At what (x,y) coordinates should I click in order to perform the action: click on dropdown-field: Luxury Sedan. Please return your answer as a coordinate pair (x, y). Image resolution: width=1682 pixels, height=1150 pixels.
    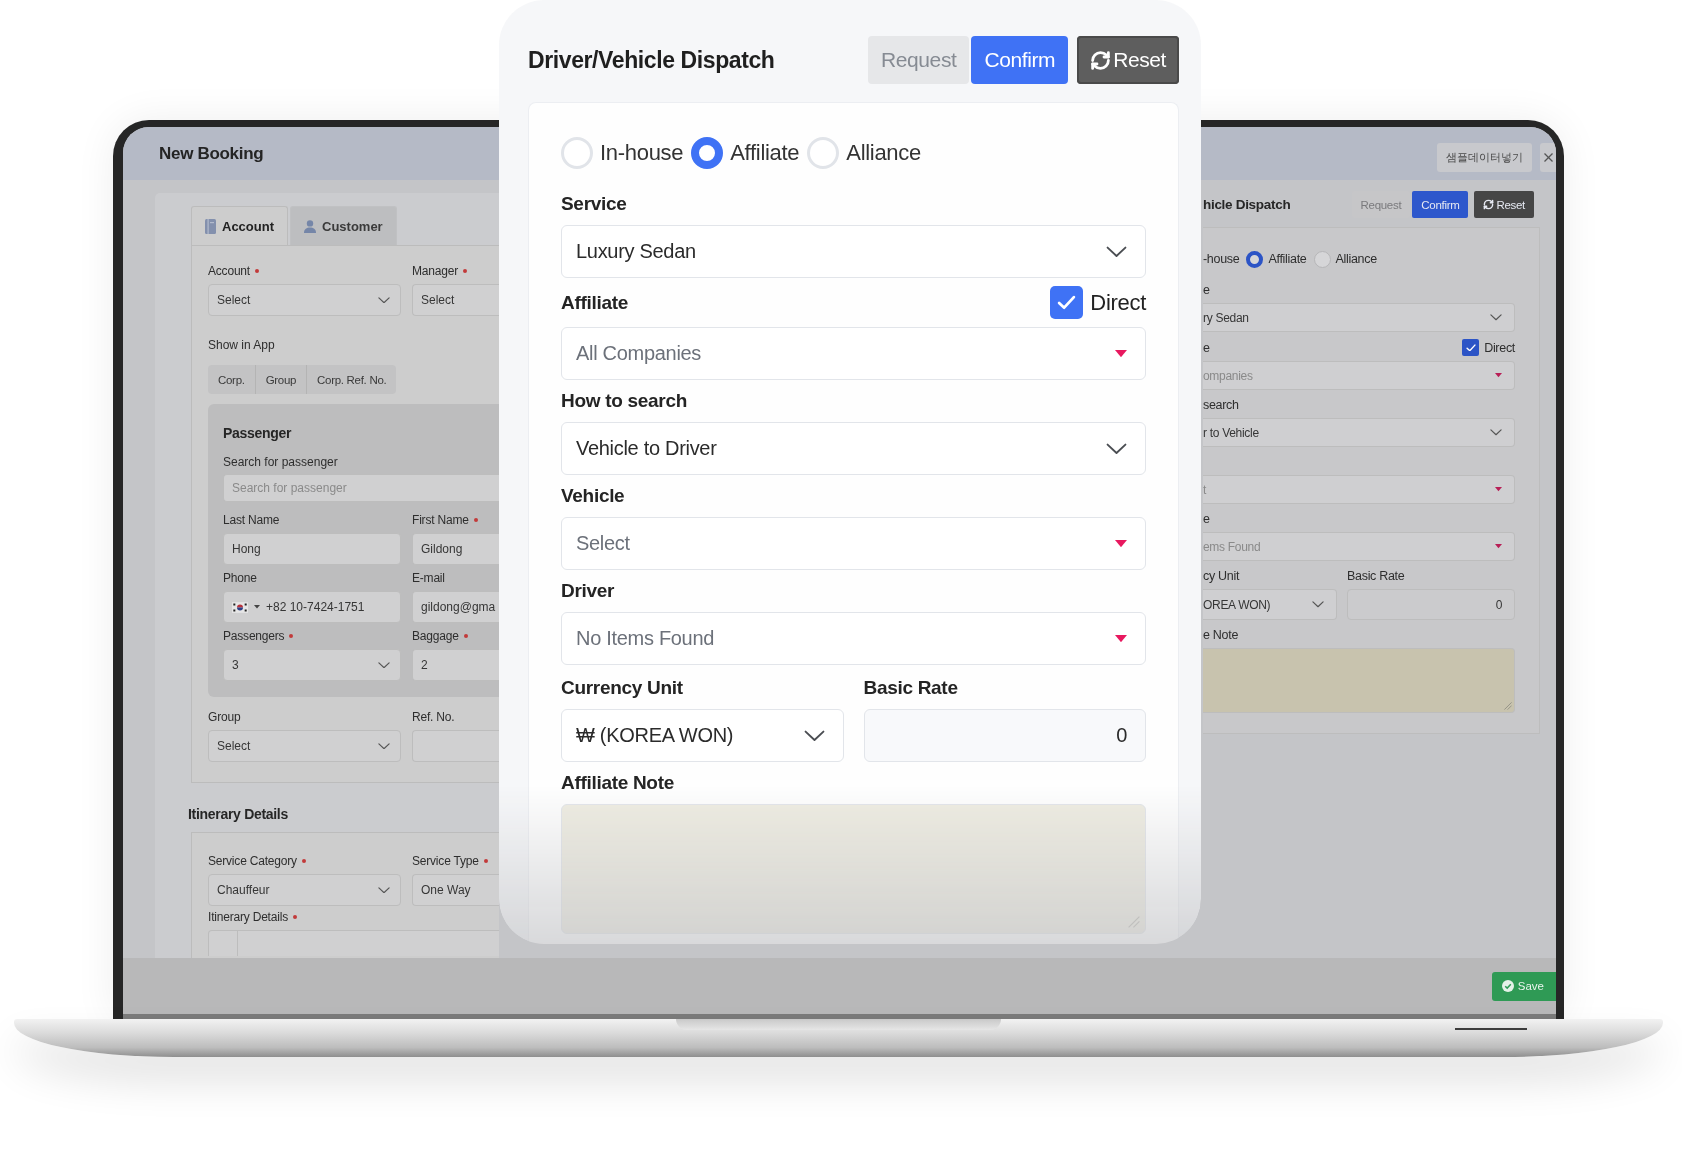
    Looking at the image, I should click on (853, 251).